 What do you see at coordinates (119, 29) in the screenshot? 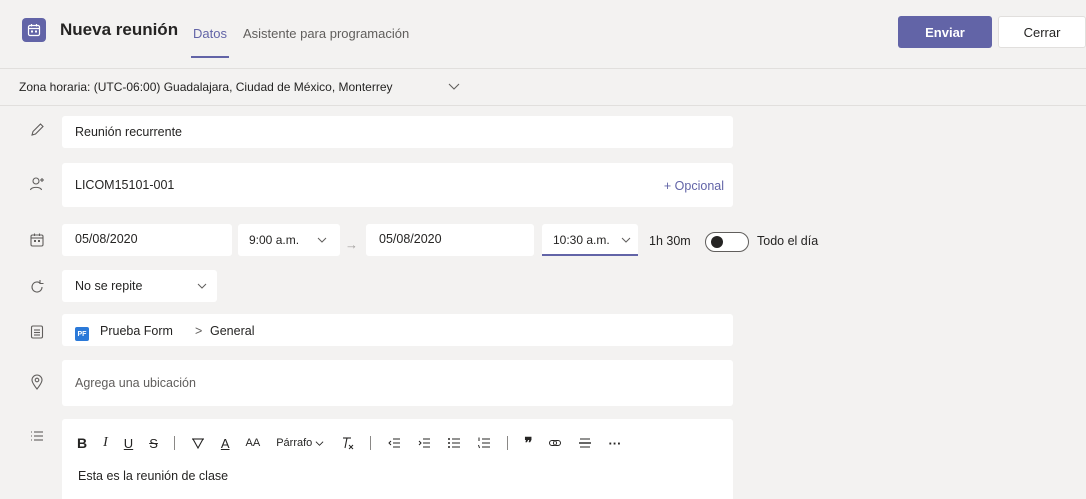
I see `page-title: Nueva reunión` at bounding box center [119, 29].